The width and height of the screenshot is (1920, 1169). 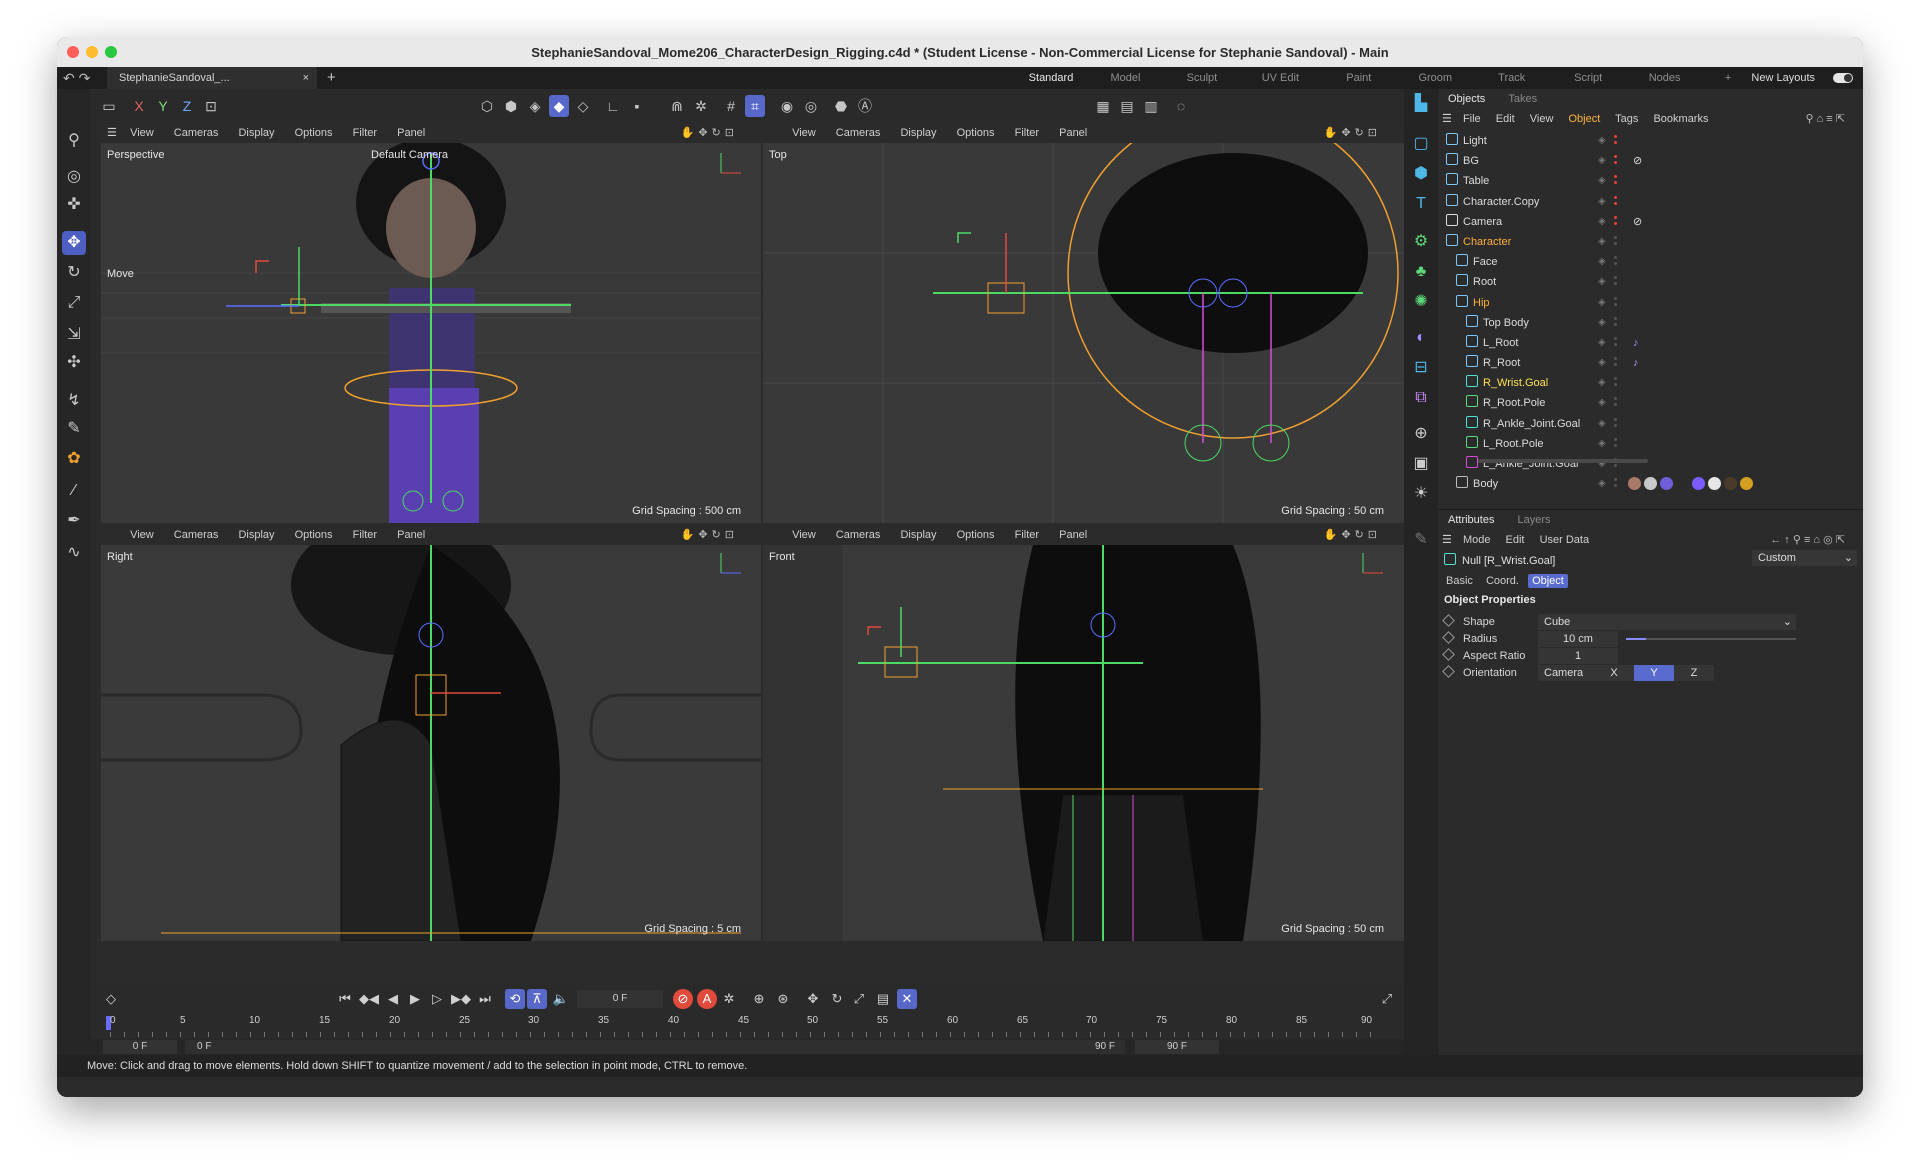 What do you see at coordinates (1804, 558) in the screenshot?
I see `preset-dropdown: Custom ⌄` at bounding box center [1804, 558].